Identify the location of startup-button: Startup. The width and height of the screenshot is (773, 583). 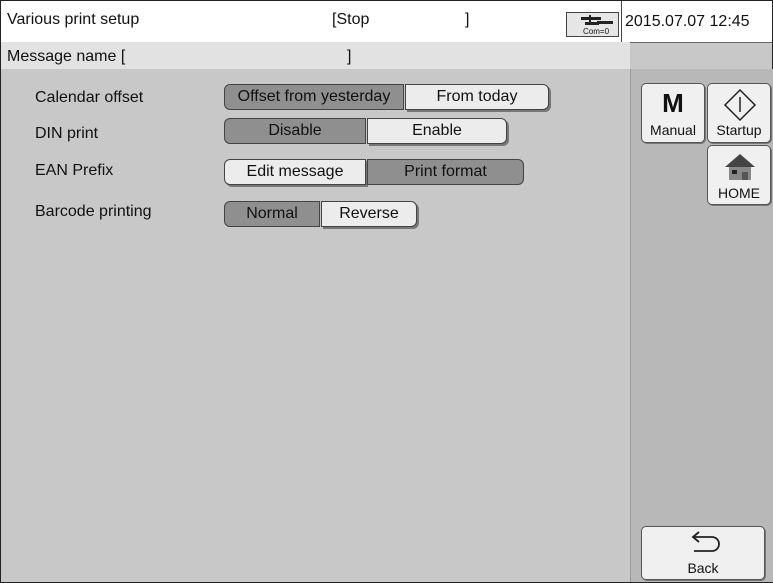
(739, 113).